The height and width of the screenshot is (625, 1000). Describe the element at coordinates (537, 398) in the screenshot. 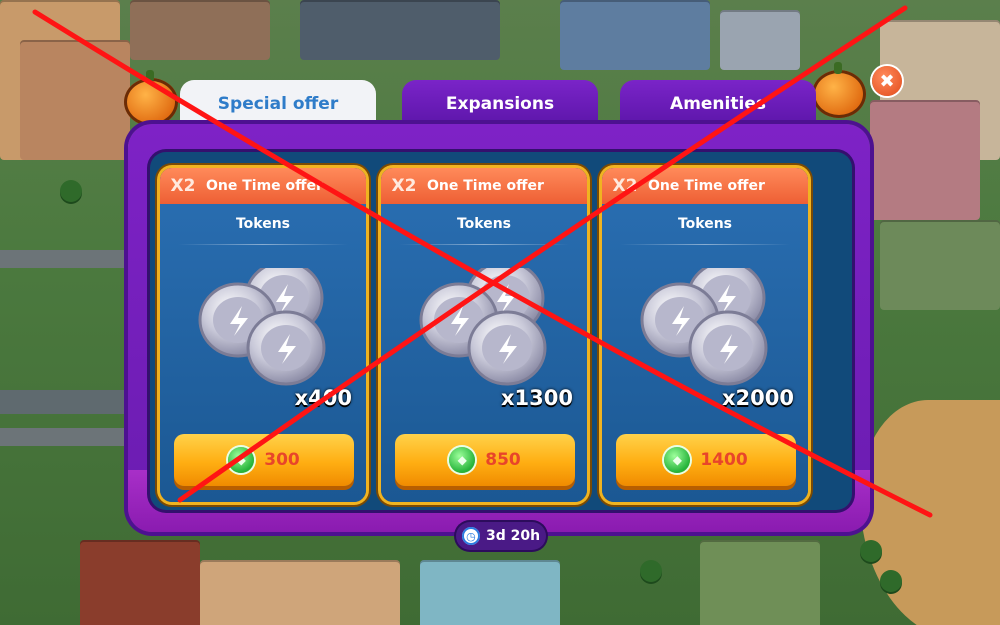

I see `offer-quantity: x1300` at that location.